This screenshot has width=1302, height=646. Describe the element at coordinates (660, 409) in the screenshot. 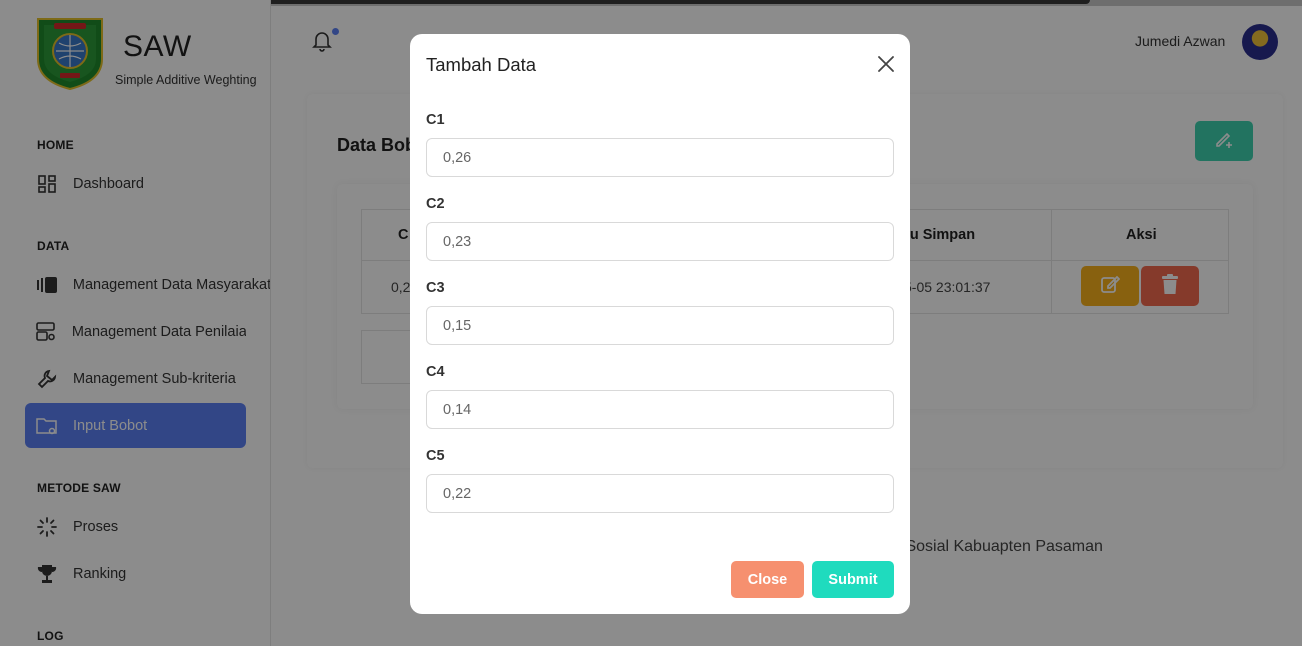

I see `c4-input` at that location.